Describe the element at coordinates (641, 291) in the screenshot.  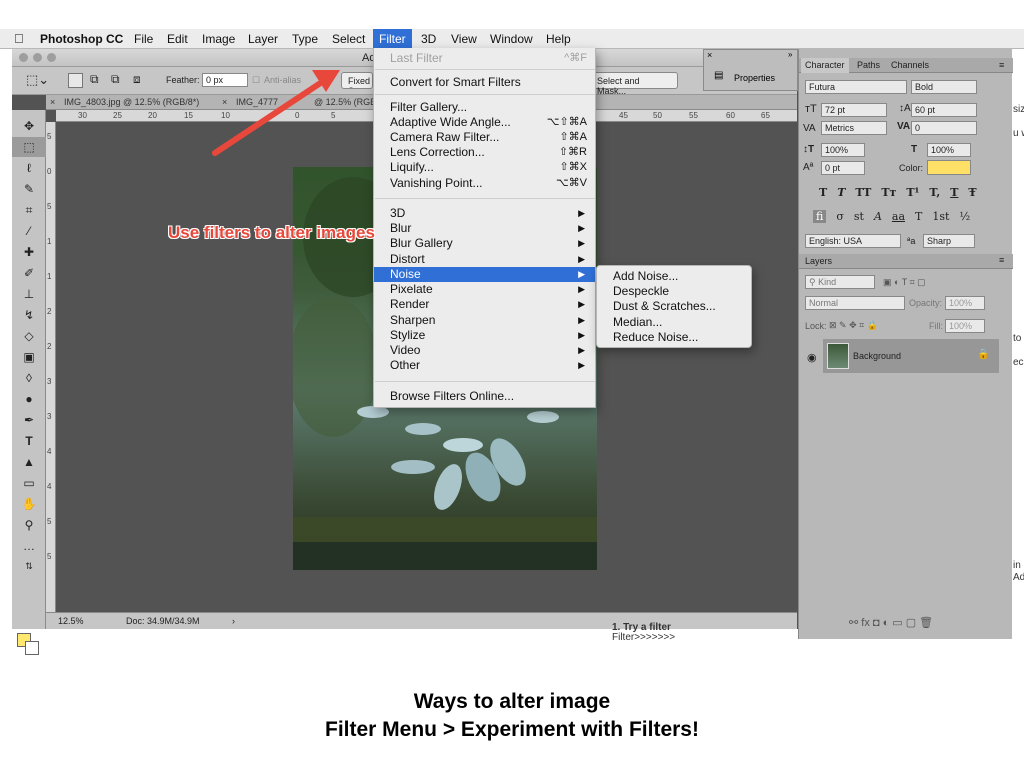
I see `submenu-item-despeckle: Despeckle` at that location.